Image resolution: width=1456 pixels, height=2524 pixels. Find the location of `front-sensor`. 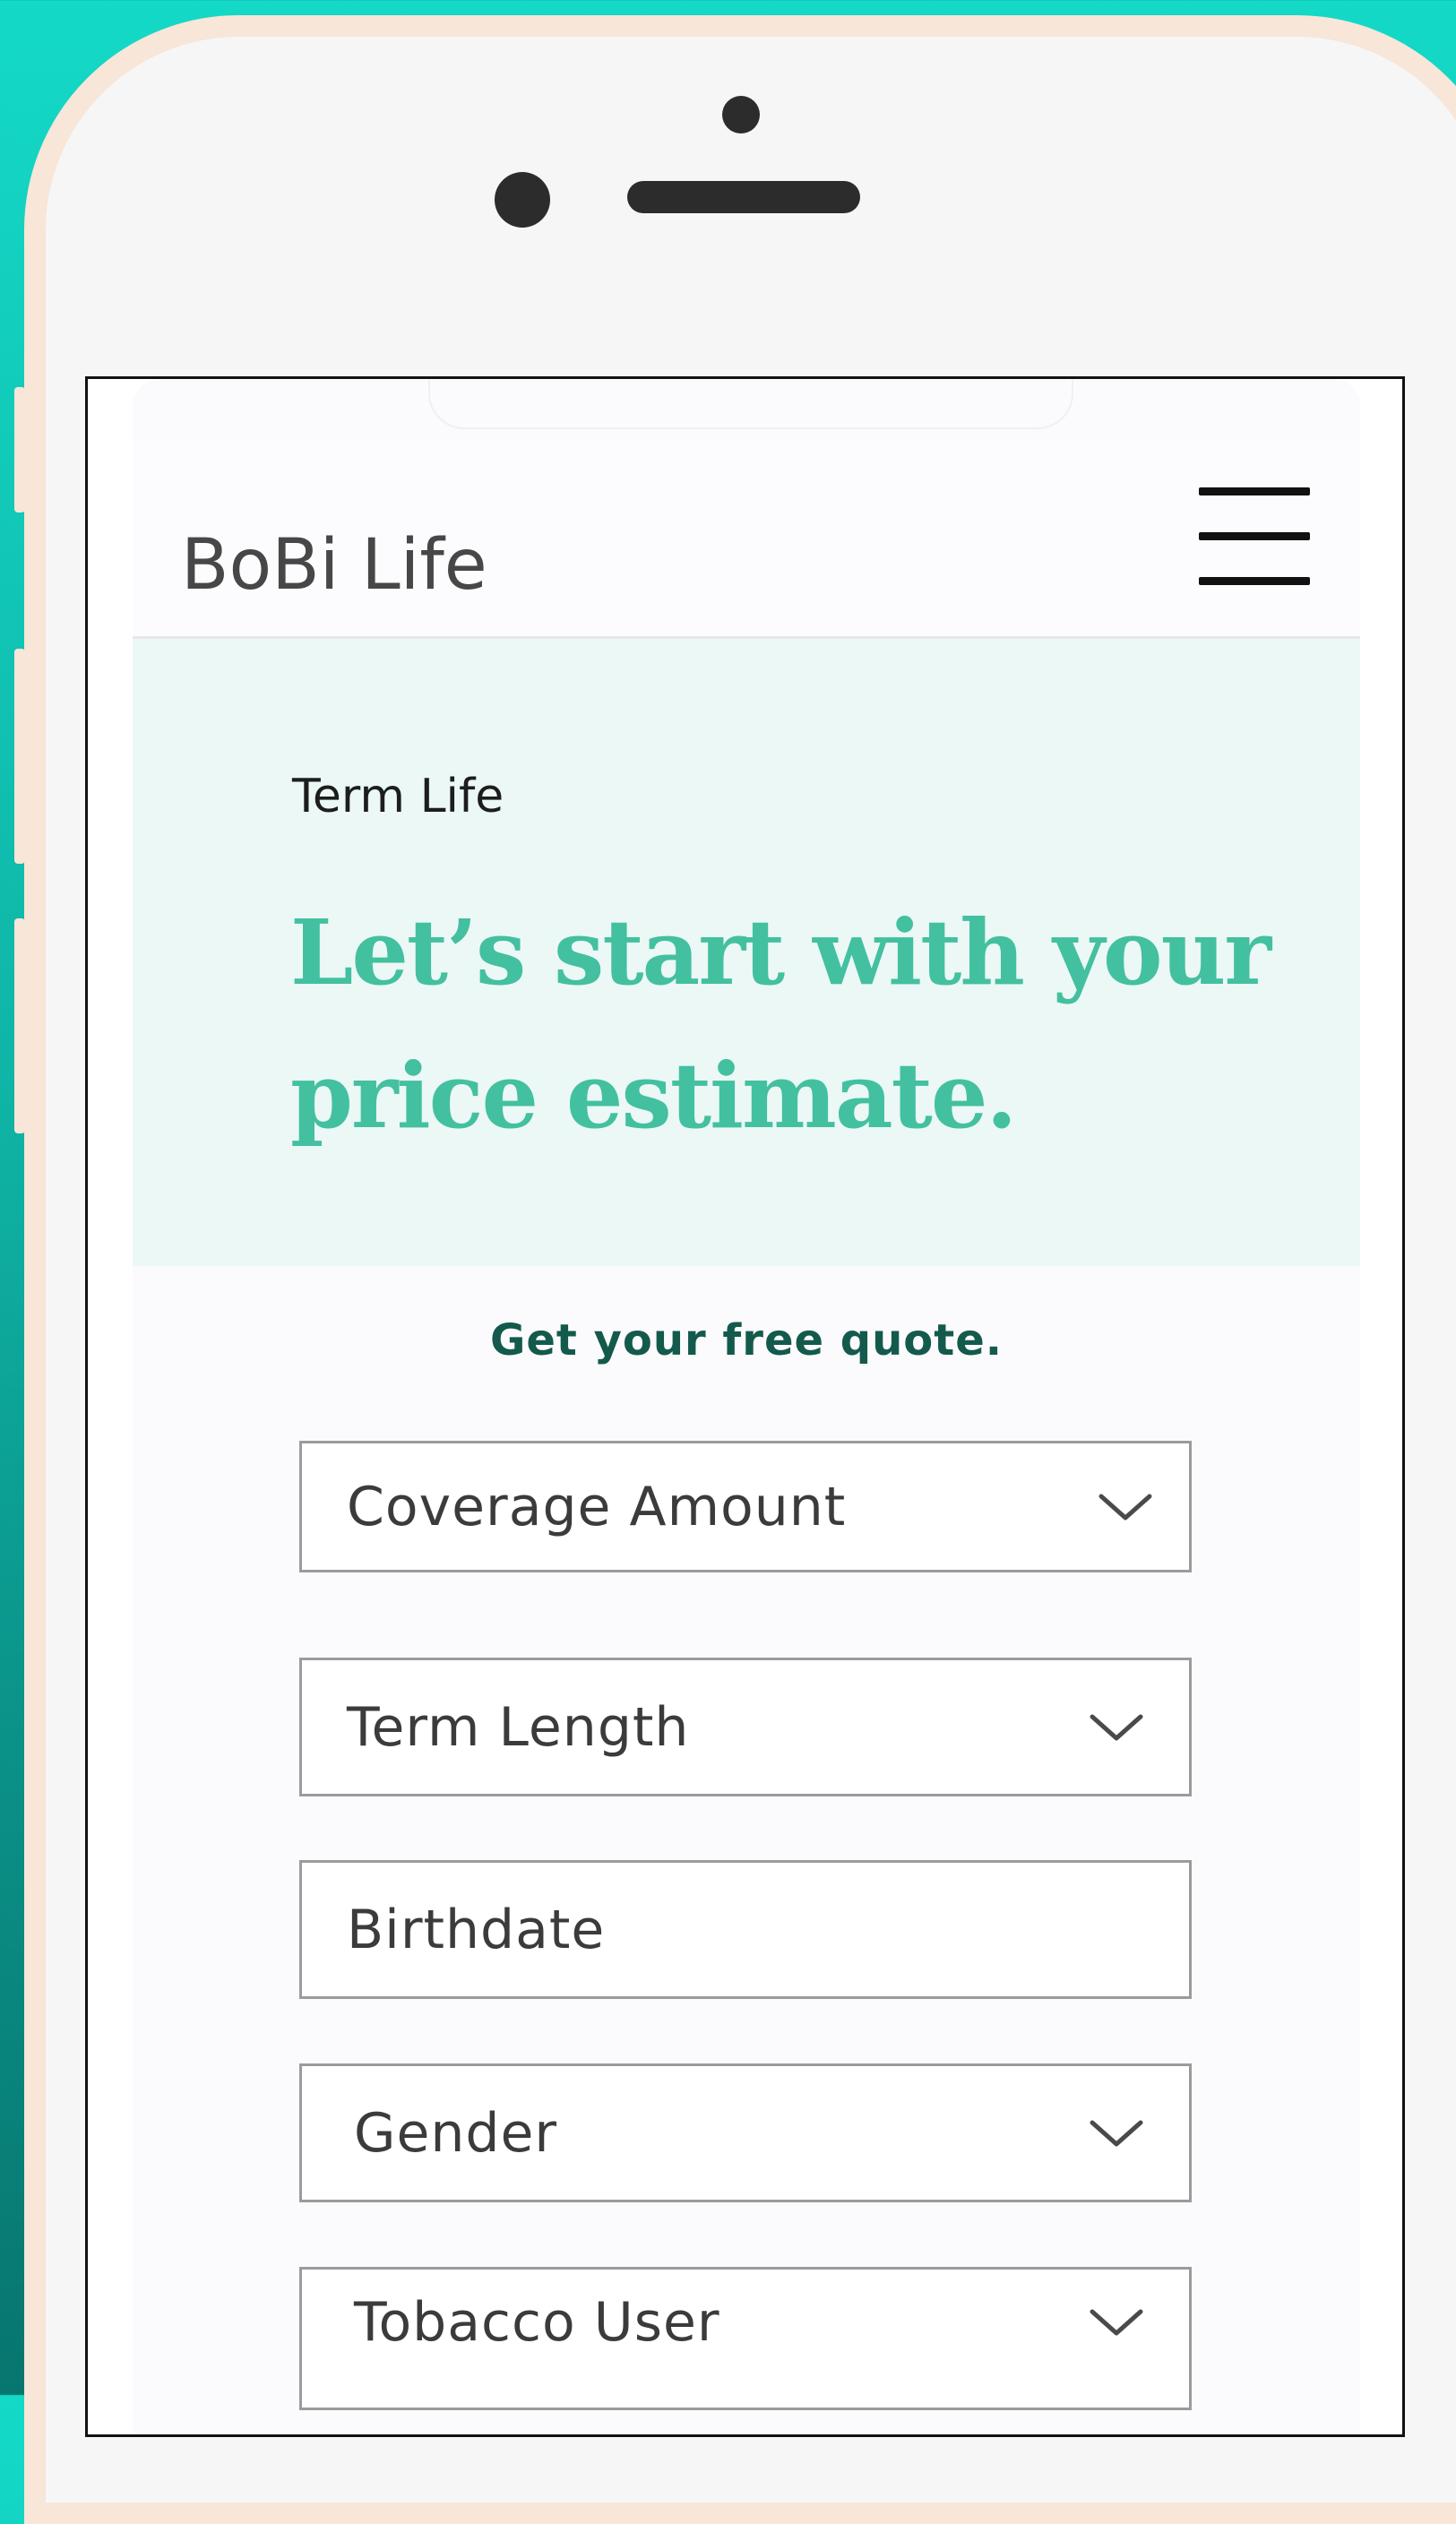

front-sensor is located at coordinates (741, 115).